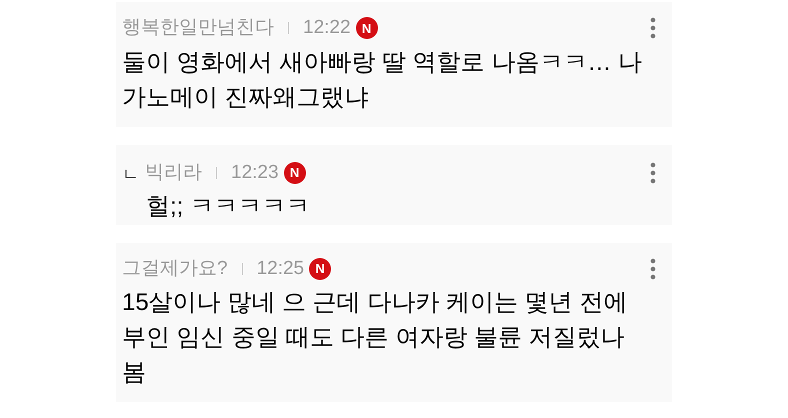 Image resolution: width=788 pixels, height=418 pixels. What do you see at coordinates (255, 172) in the screenshot?
I see `comment-time: 12:23` at bounding box center [255, 172].